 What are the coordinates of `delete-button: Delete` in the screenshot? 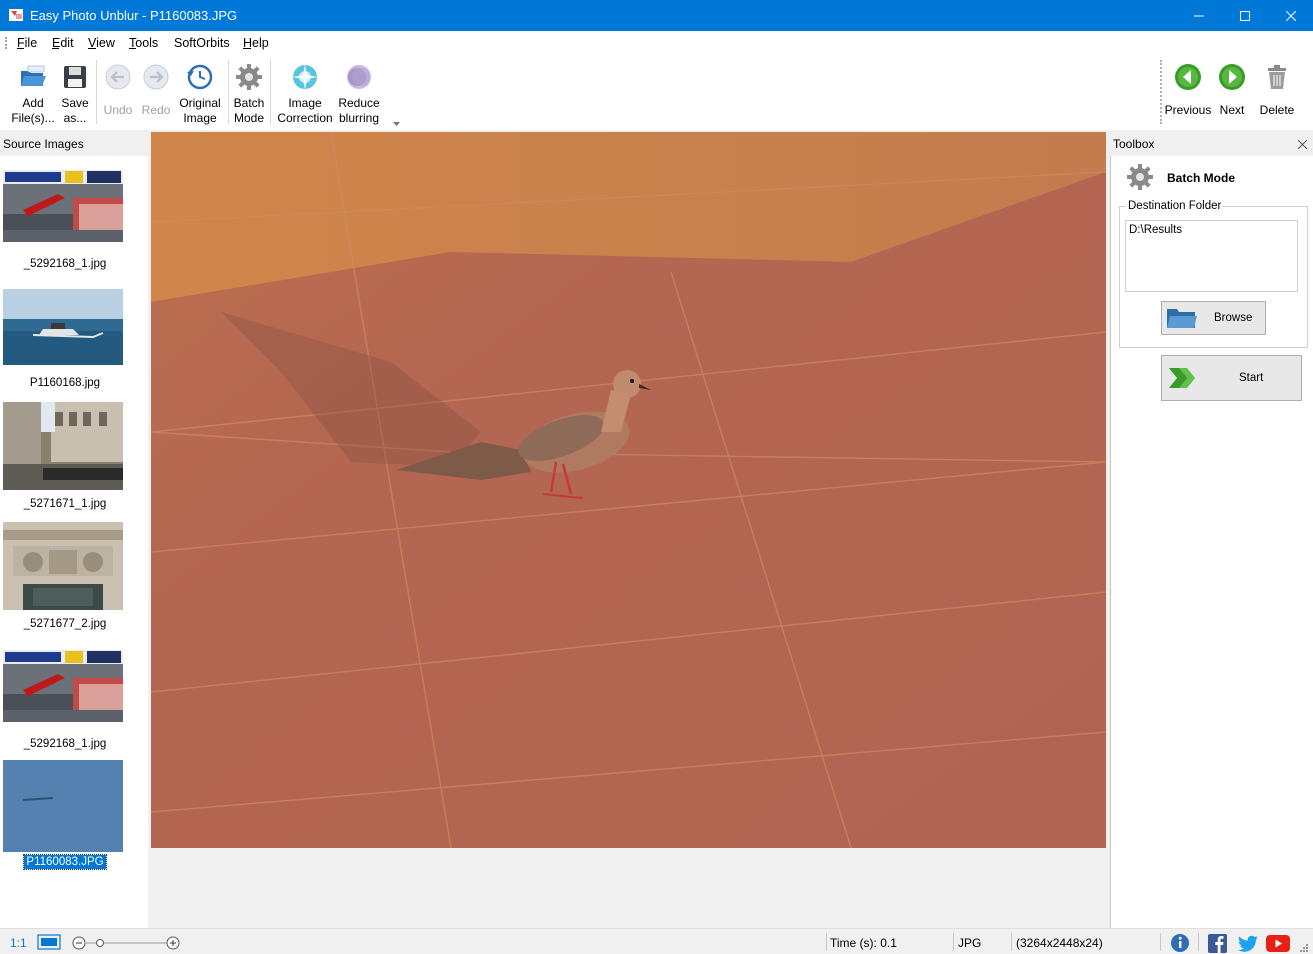 It's located at (1277, 92).